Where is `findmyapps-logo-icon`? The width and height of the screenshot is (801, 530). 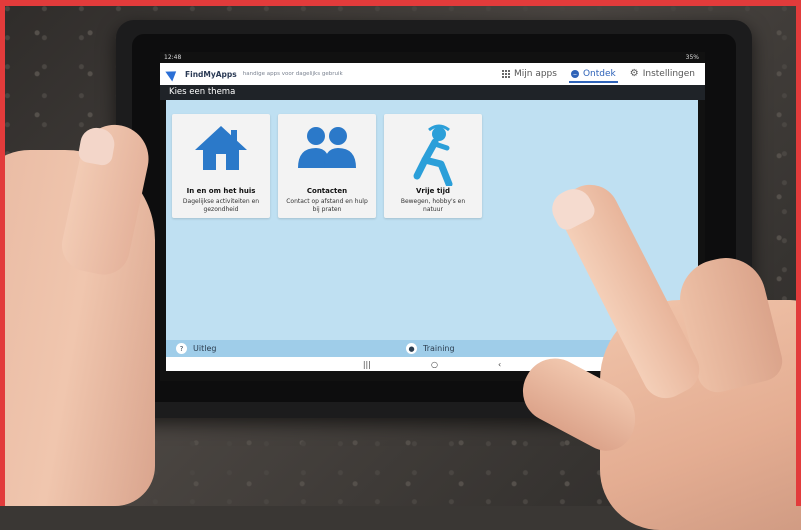 findmyapps-logo-icon is located at coordinates (172, 74).